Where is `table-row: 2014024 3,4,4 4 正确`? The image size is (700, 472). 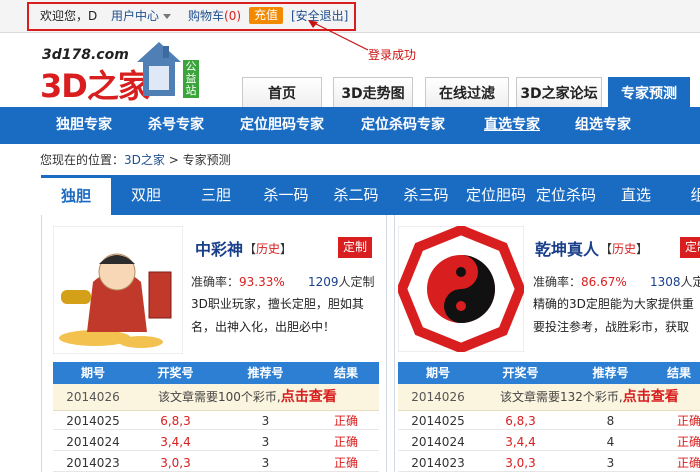 table-row: 2014024 3,4,4 4 正确 is located at coordinates (549, 442).